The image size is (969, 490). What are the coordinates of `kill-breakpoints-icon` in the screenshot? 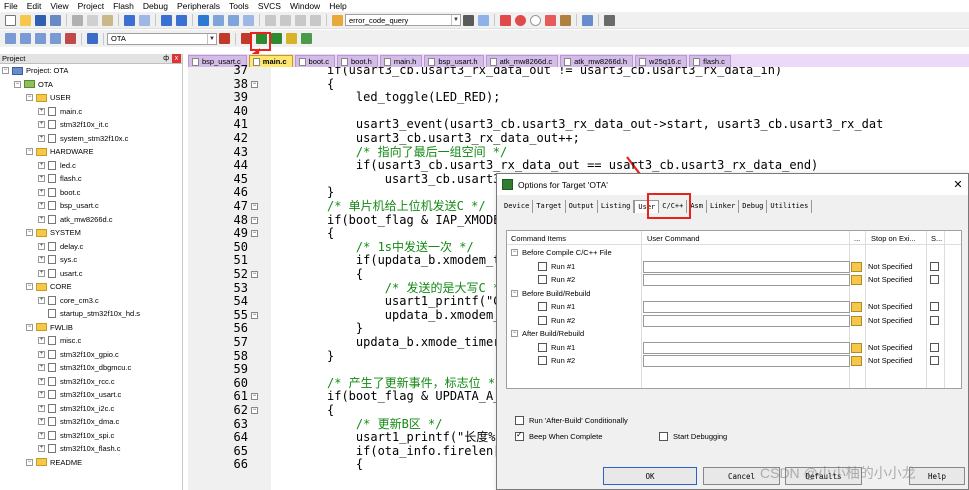 It's located at (550, 20).